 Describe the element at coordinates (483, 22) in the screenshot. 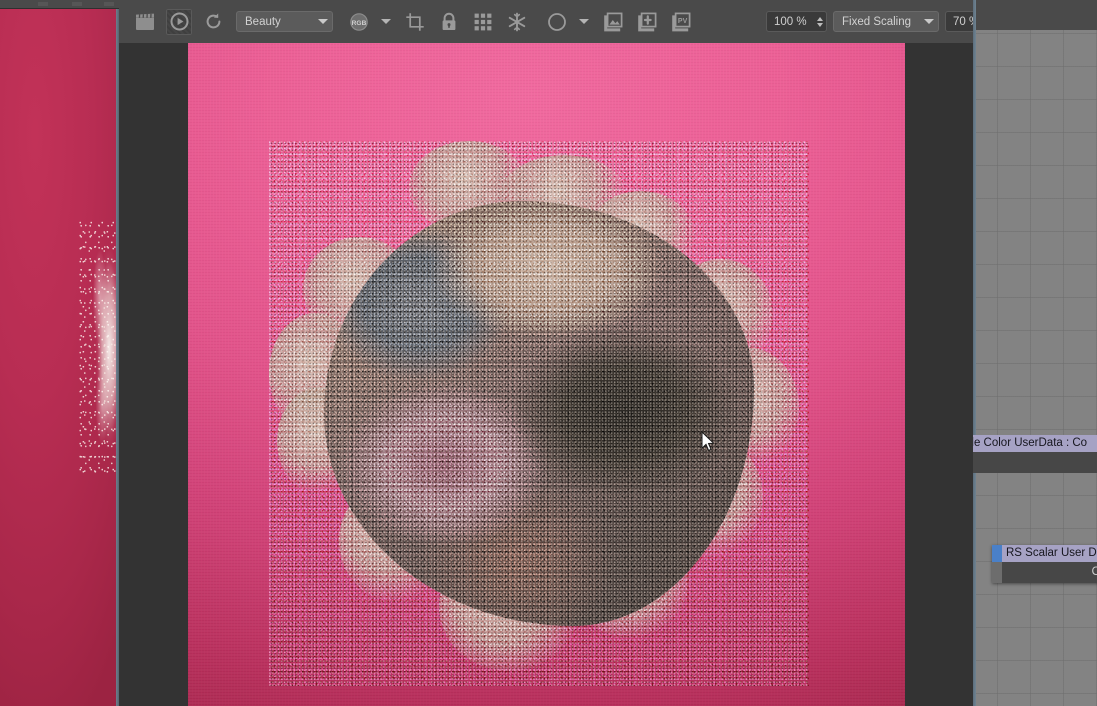

I see `grid-icon` at that location.